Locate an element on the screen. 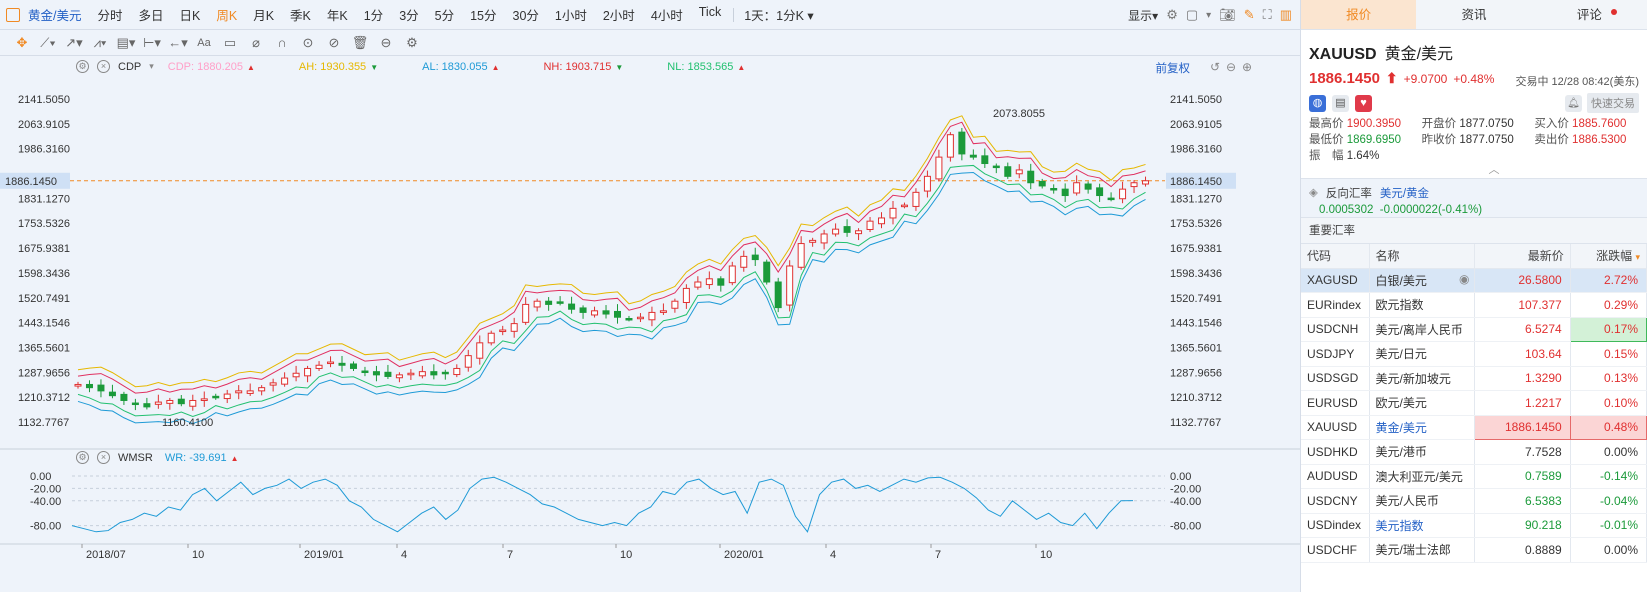 This screenshot has width=1647, height=592. lock-icon: ⊙ is located at coordinates (308, 43).